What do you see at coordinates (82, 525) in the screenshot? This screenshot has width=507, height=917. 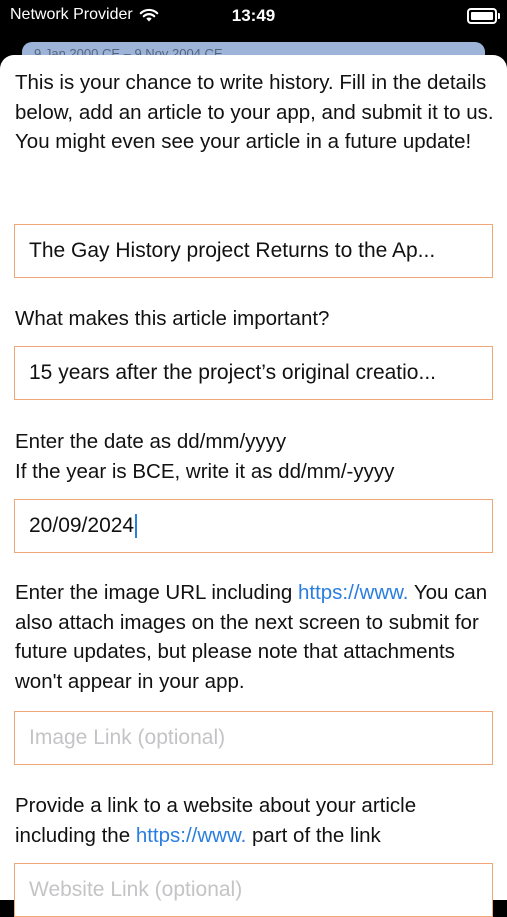 I see `date-field-value: 20/09/2024` at bounding box center [82, 525].